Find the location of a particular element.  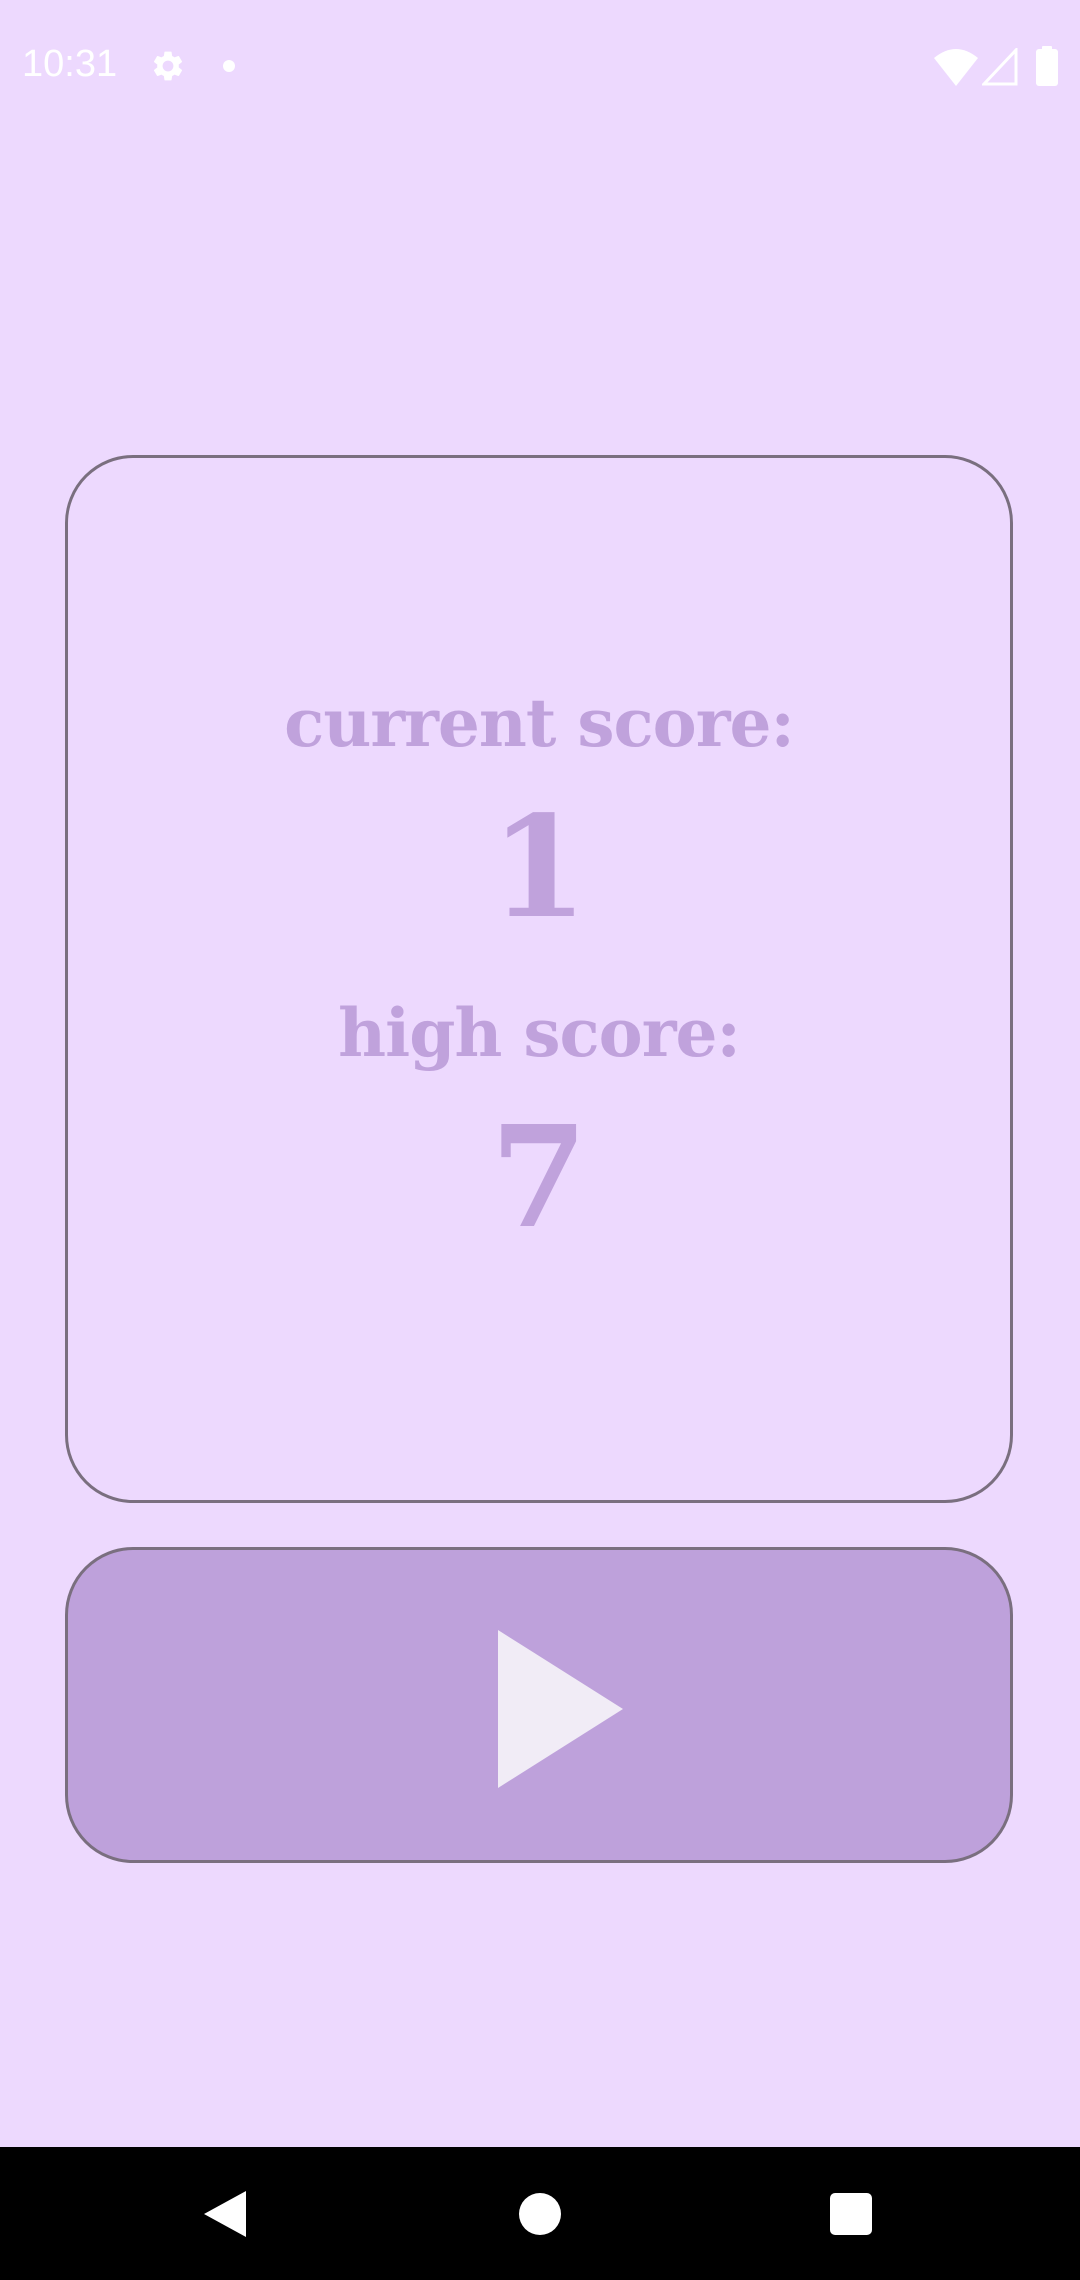

cell-signal-icon is located at coordinates (1000, 67).